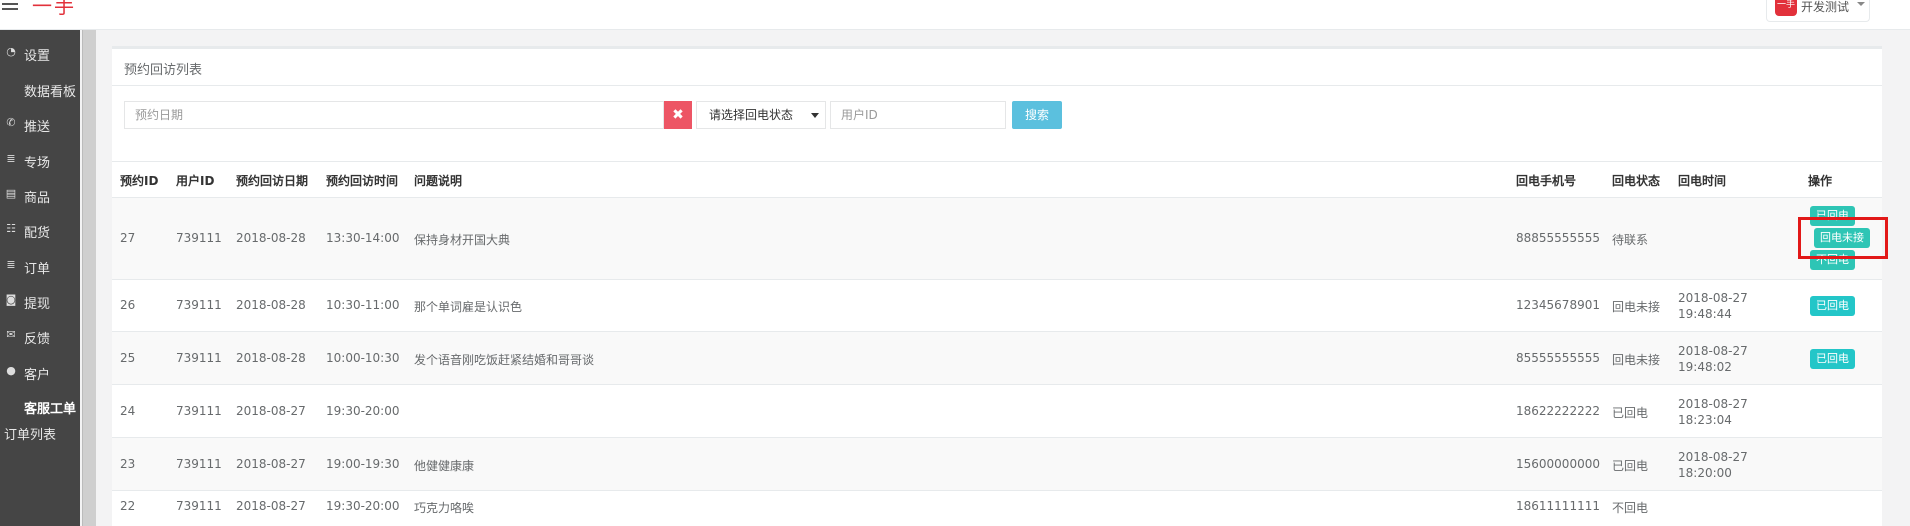 This screenshot has width=1910, height=526. I want to click on cell-callback-time: 2018-08-27 18:23:04, so click(1713, 412).